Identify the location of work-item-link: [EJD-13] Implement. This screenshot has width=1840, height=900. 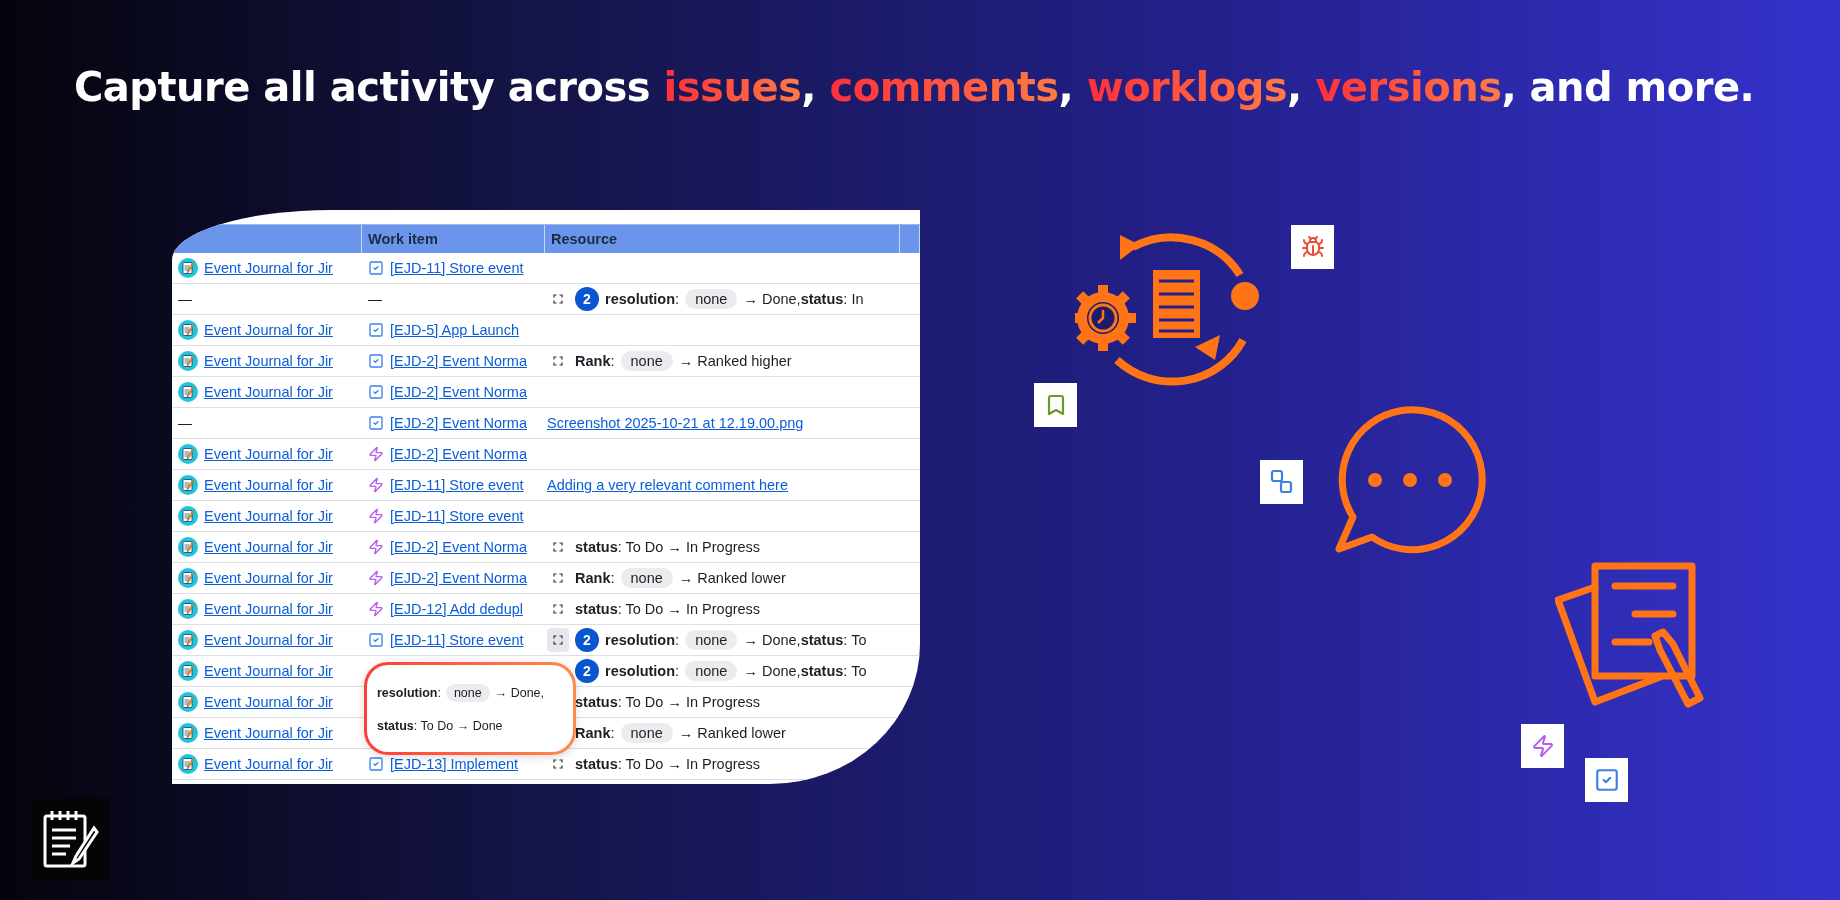
(454, 764).